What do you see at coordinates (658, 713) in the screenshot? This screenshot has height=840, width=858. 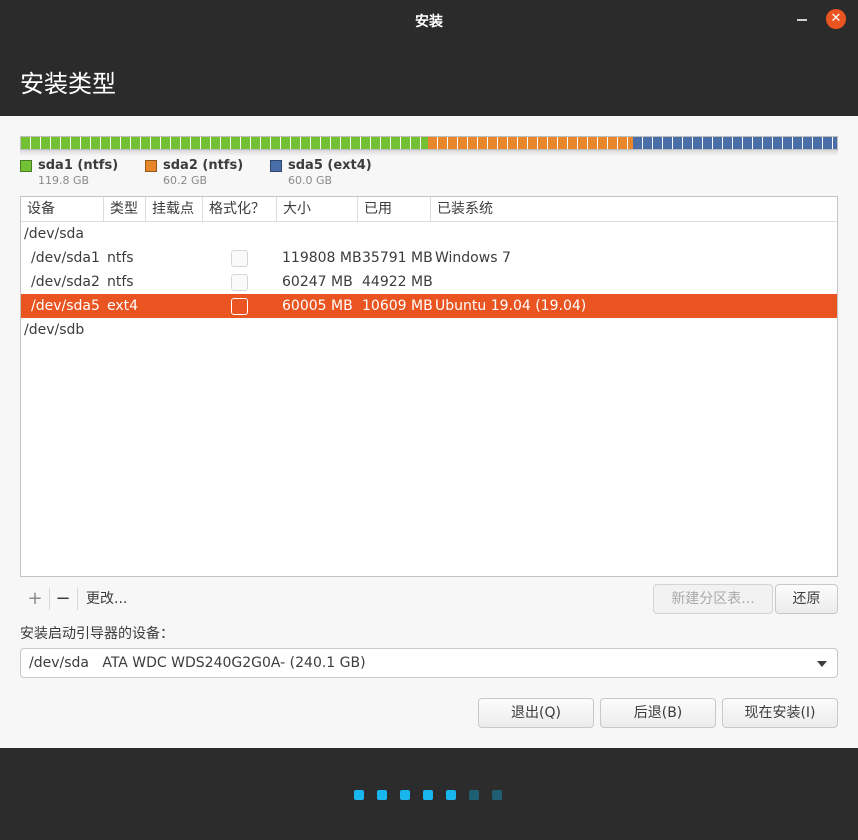 I see `back-button: 后退(B)` at bounding box center [658, 713].